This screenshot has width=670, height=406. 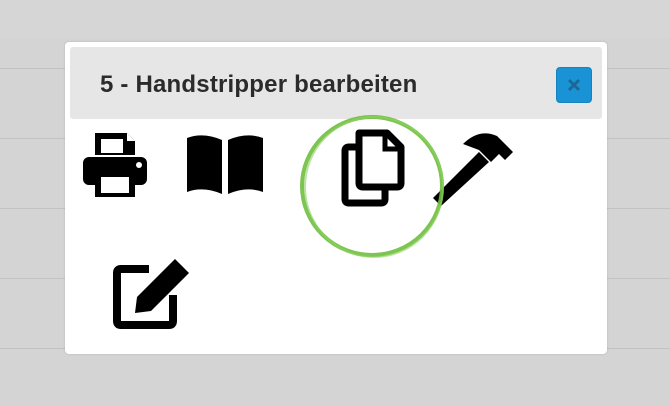 What do you see at coordinates (473, 169) in the screenshot?
I see `hammer-icon` at bounding box center [473, 169].